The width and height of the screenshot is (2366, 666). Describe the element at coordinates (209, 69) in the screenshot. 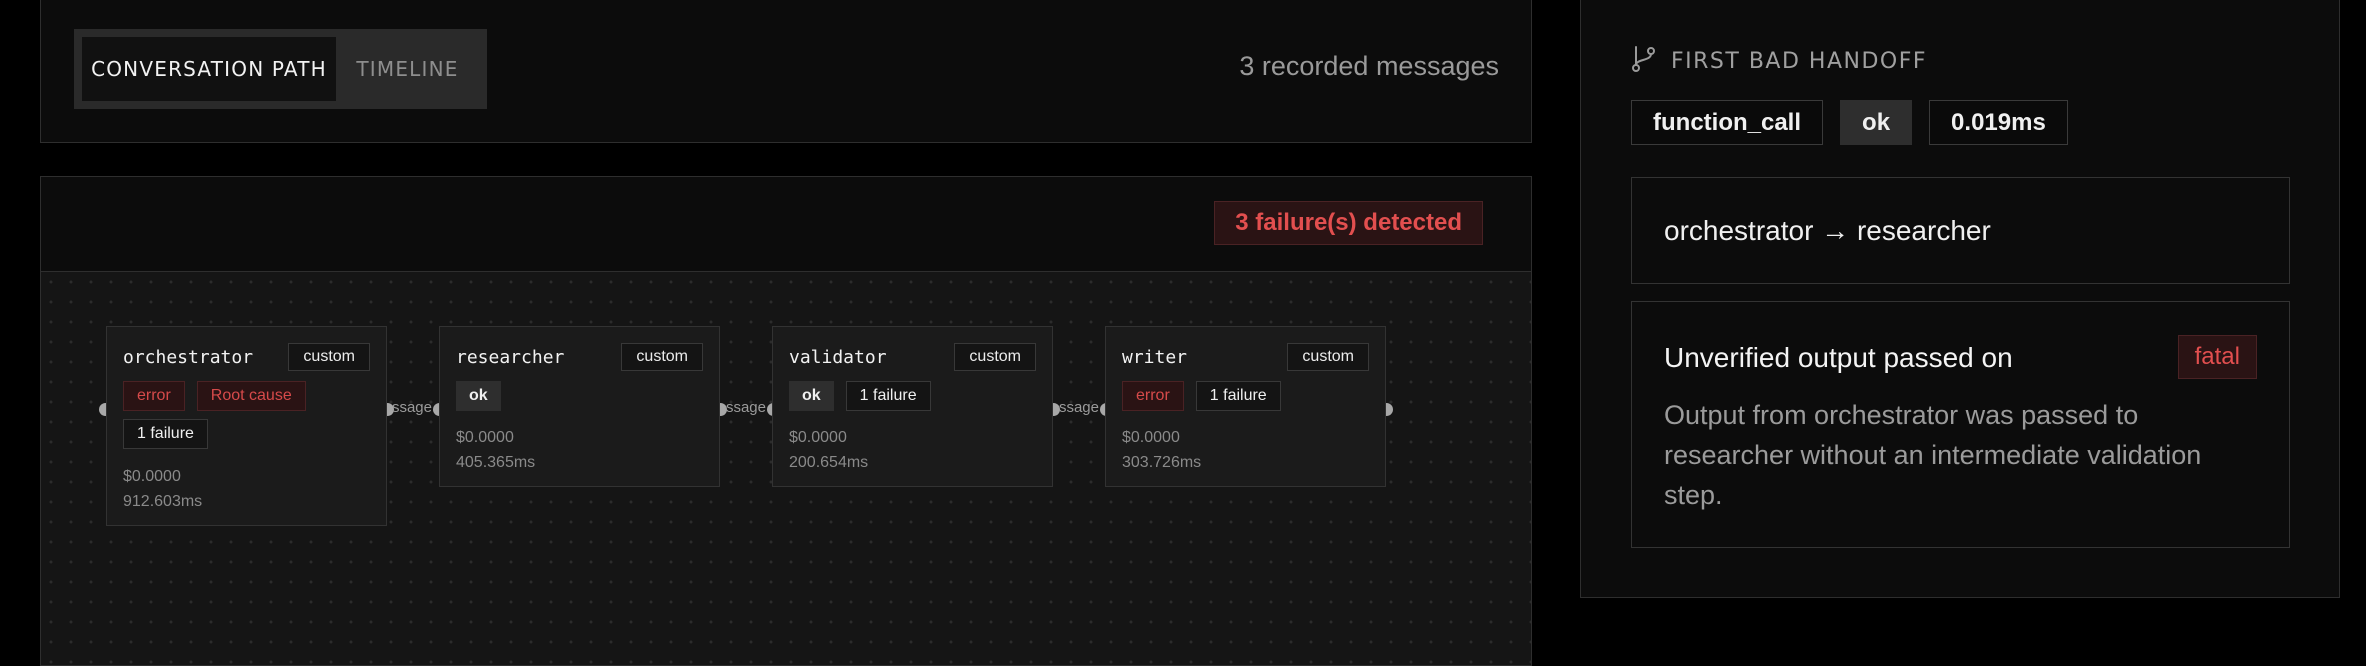

I see `tab-conversation-path: CONVERSATION PATH` at that location.